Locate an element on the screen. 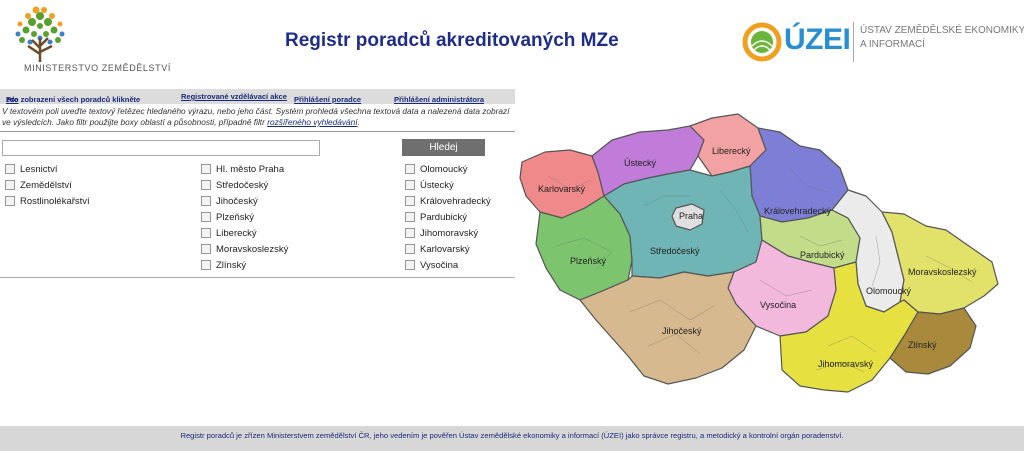 This screenshot has height=451, width=1024. map-label-pardubicky: Pardubický is located at coordinates (822, 255).